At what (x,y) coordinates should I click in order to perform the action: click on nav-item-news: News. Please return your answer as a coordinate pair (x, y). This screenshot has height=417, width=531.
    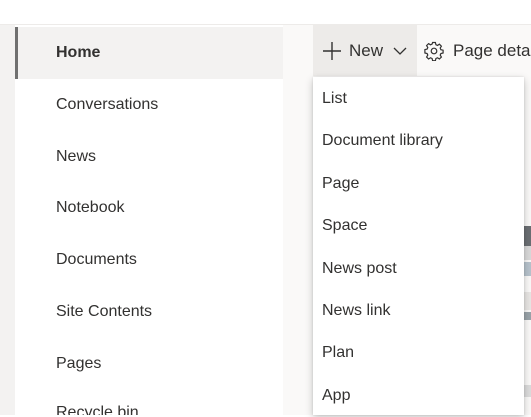
    Looking at the image, I should click on (149, 157).